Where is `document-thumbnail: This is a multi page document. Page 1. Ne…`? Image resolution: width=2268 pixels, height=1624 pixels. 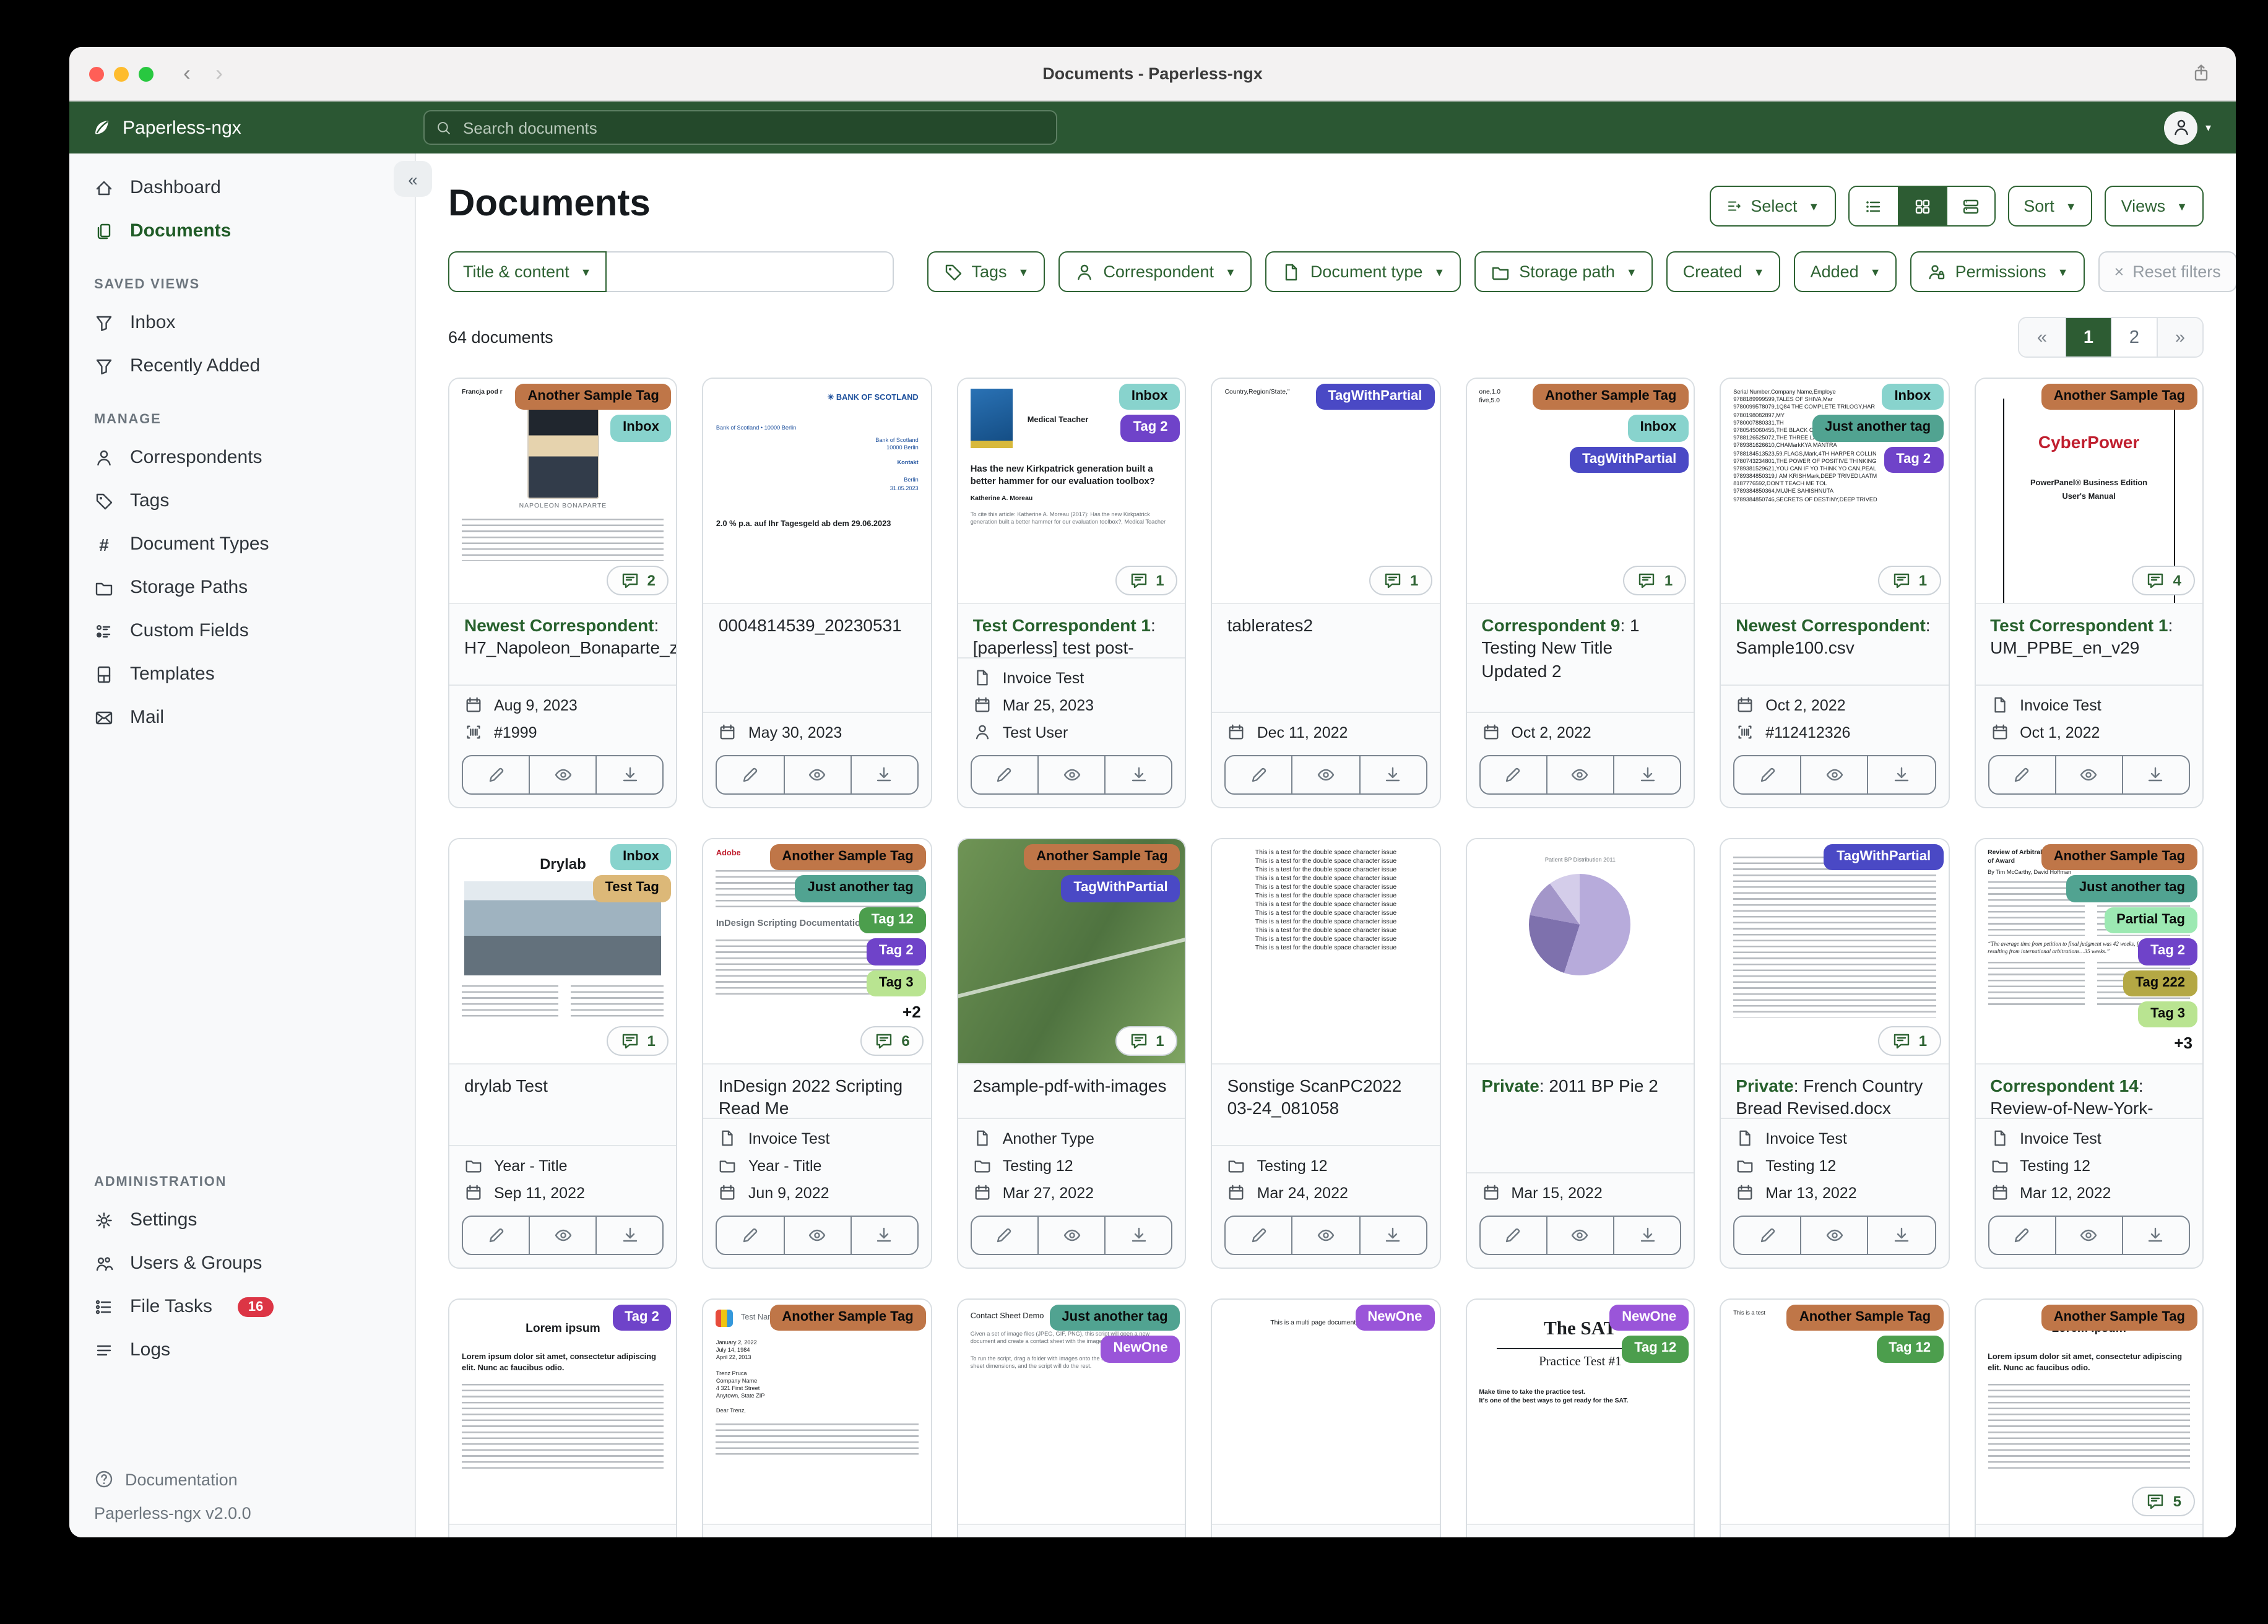 document-thumbnail: This is a multi page document. Page 1. Ne… is located at coordinates (1326, 1412).